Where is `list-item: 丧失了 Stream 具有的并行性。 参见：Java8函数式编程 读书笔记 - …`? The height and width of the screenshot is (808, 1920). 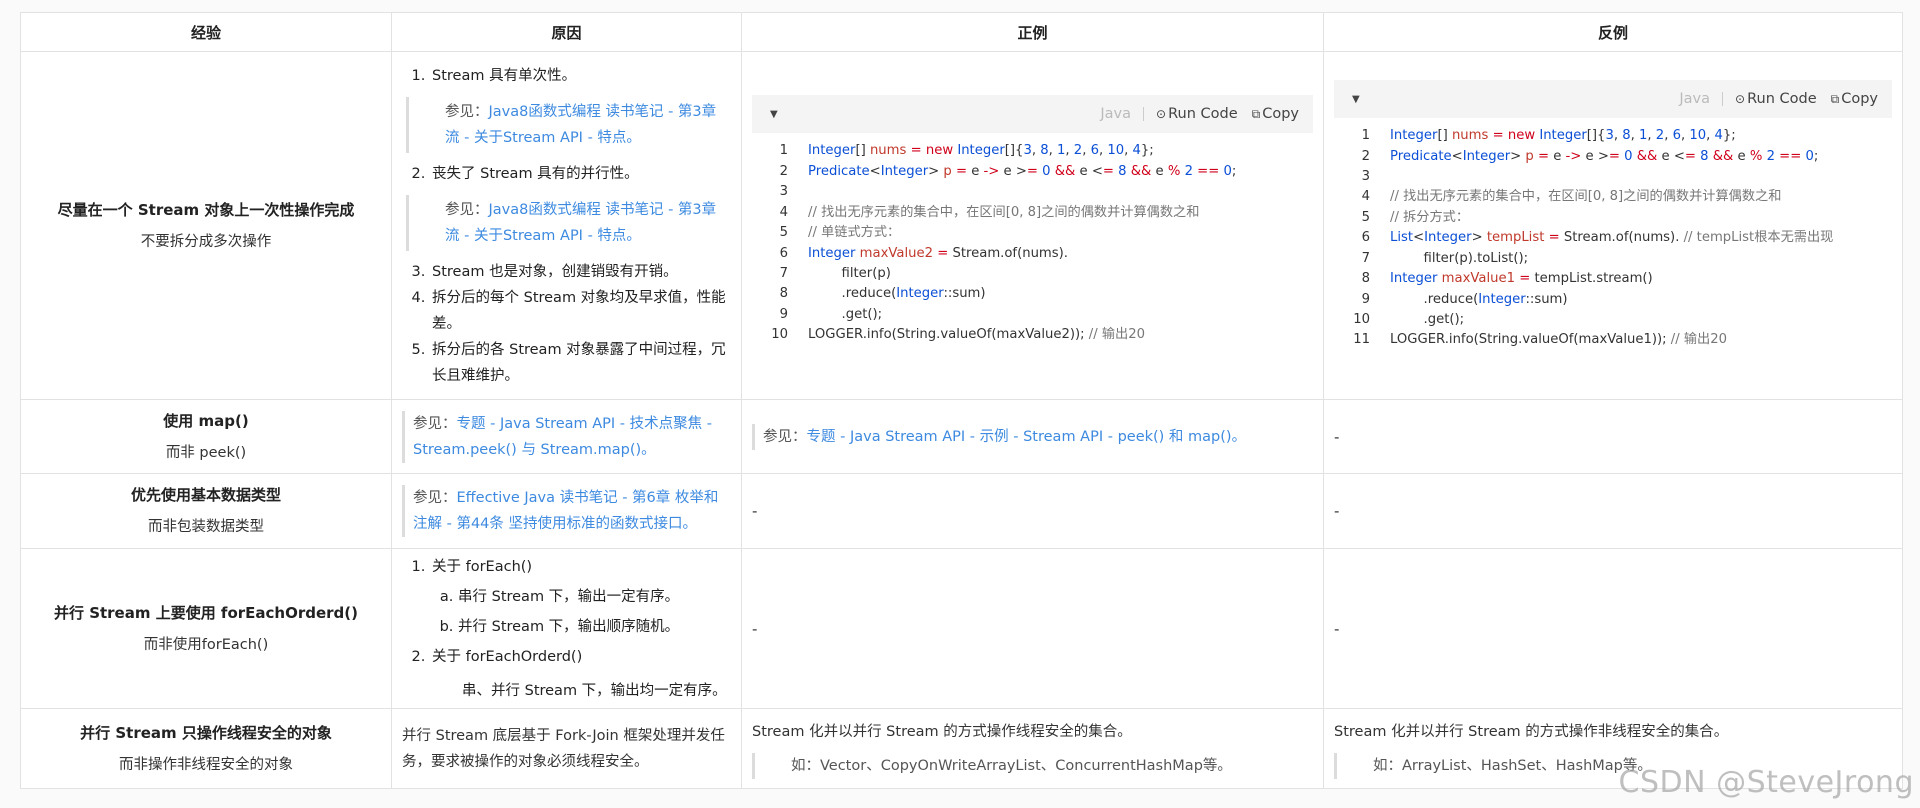 list-item: 丧失了 Stream 具有的并行性。 参见：Java8函数式编程 读书笔记 - … is located at coordinates (568, 206).